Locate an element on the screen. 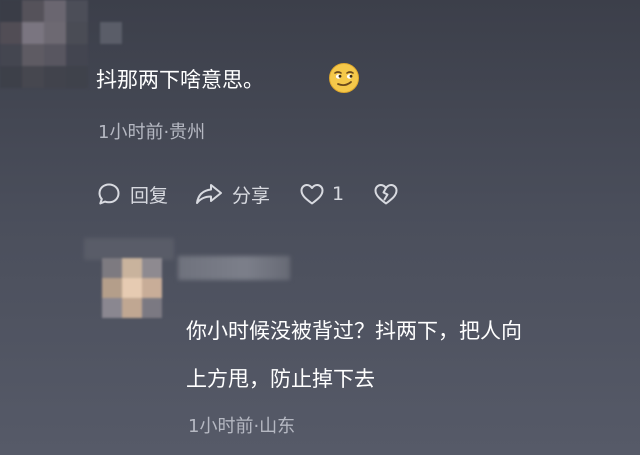 The height and width of the screenshot is (455, 640). heart-icon is located at coordinates (312, 194).